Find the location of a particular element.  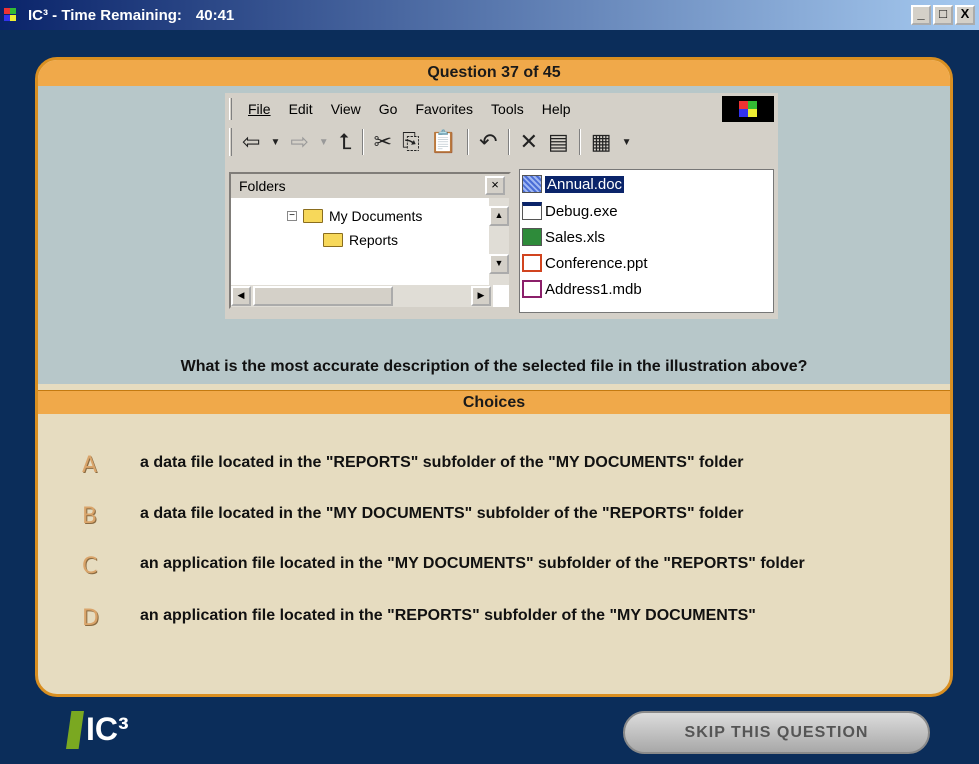

file-item-debug-exe: Debug.exe is located at coordinates (570, 211).